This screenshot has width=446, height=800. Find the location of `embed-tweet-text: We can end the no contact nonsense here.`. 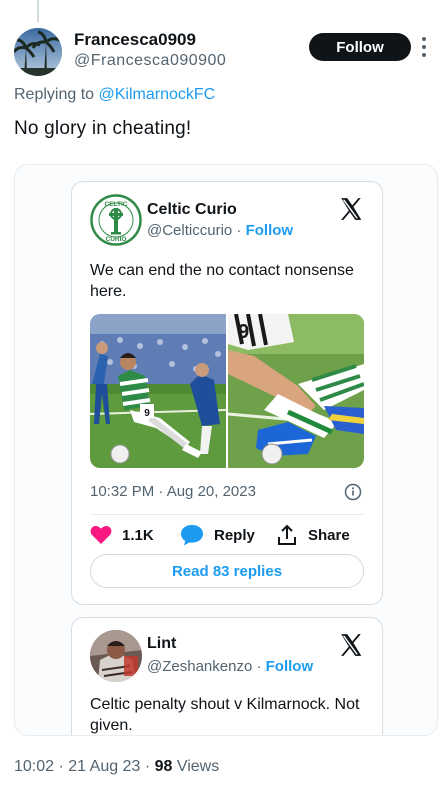

embed-tweet-text: We can end the no contact nonsense here. is located at coordinates (222, 281).